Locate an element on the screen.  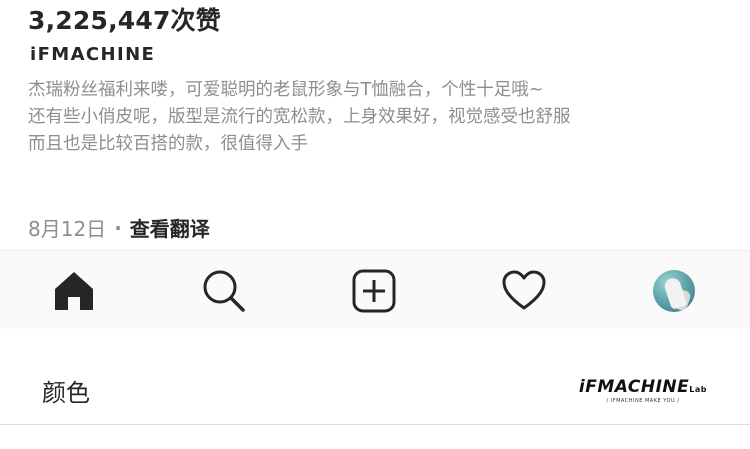
tab-new-post is located at coordinates (374, 290).